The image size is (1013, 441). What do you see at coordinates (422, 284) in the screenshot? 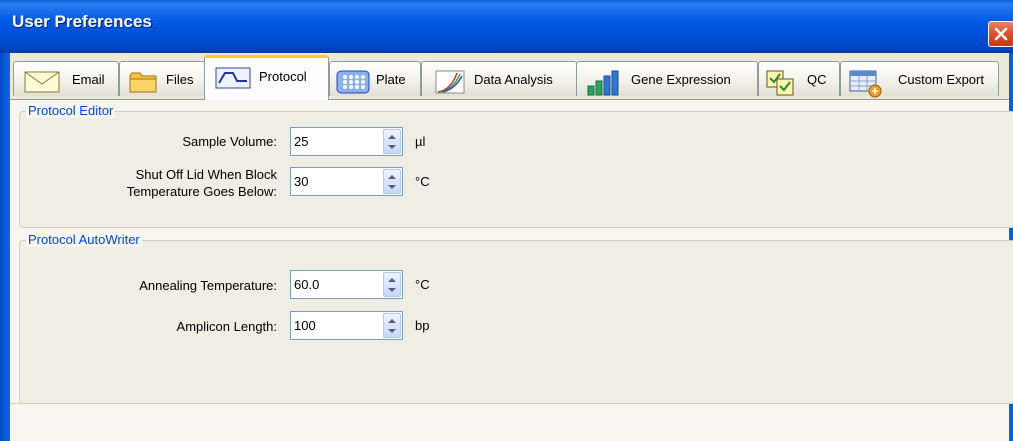
I see `annealing-temperature-unit: °C` at bounding box center [422, 284].